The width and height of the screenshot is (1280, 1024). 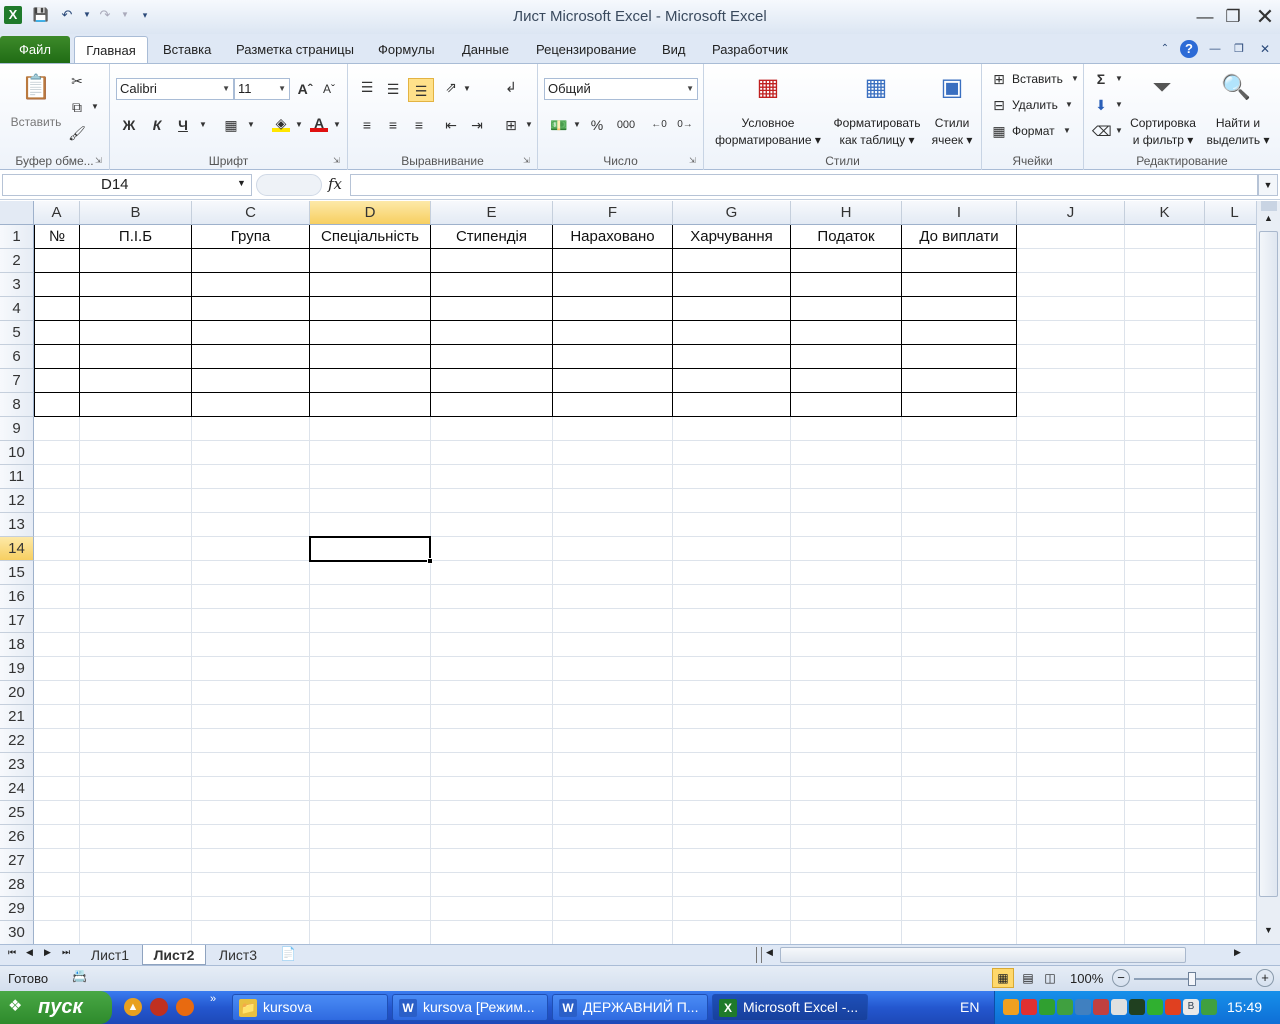 What do you see at coordinates (1165, 285) in the screenshot?
I see `cell-k3` at bounding box center [1165, 285].